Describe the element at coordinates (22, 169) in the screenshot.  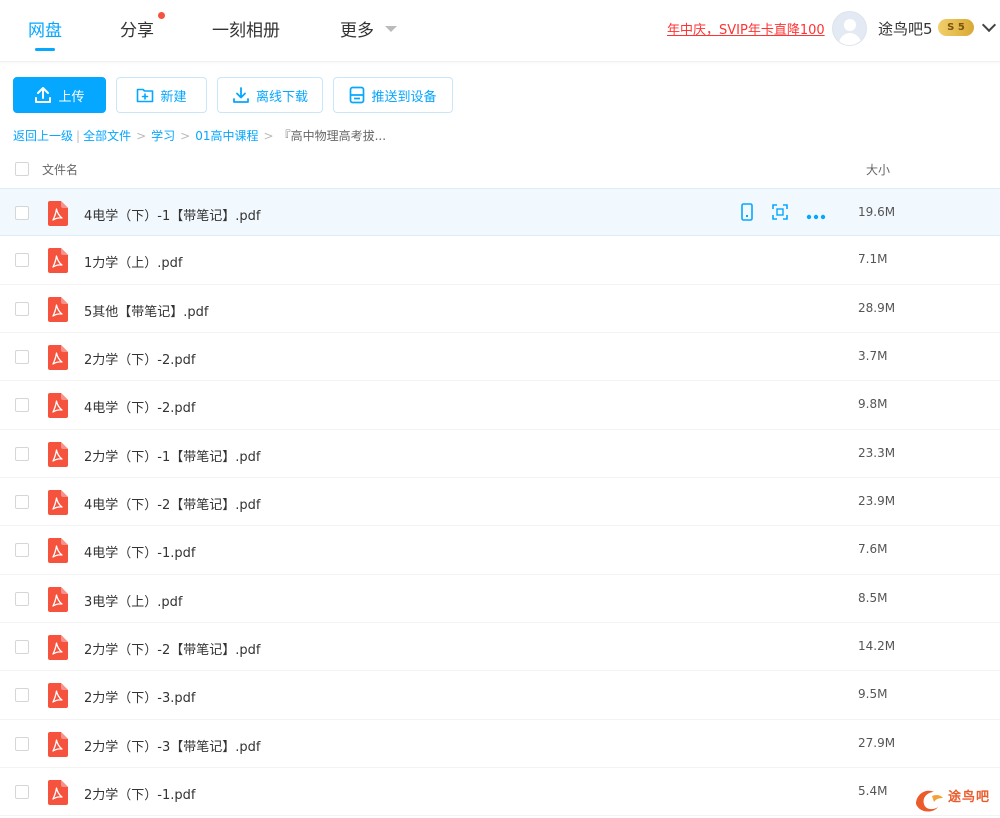
I see `select-all-checkbox` at that location.